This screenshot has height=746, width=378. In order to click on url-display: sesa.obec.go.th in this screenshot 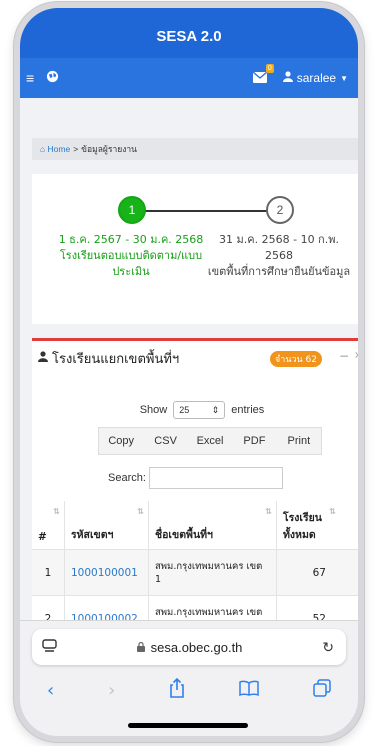, I will do `click(189, 647)`.